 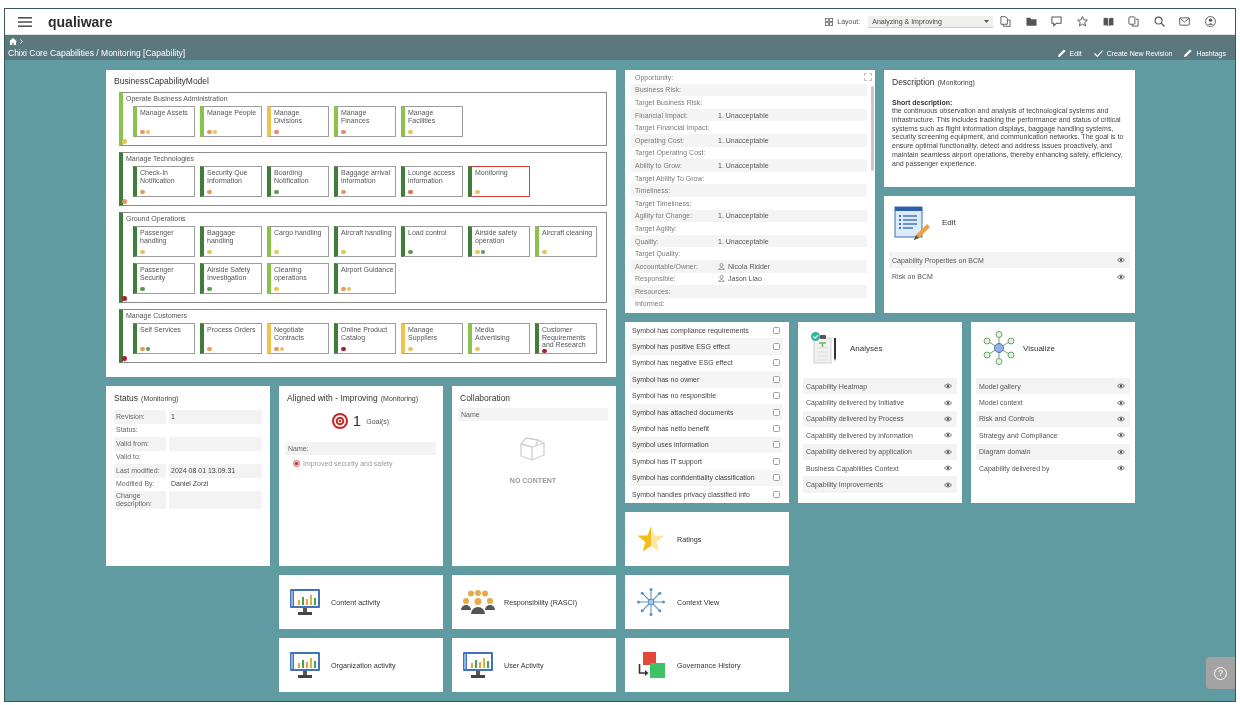 What do you see at coordinates (825, 348) in the screenshot?
I see `clipboard-check-icon` at bounding box center [825, 348].